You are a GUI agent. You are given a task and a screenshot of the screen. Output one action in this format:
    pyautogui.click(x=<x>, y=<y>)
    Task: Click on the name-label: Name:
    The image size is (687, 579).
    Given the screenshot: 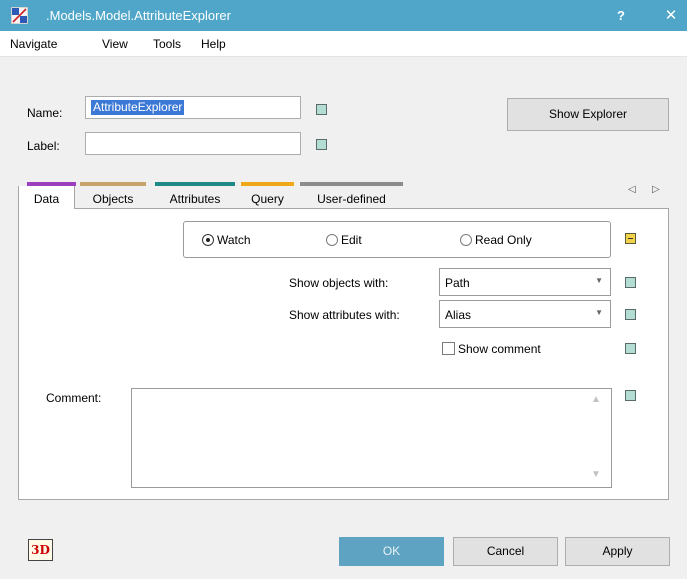 What is the action you would take?
    pyautogui.click(x=45, y=113)
    